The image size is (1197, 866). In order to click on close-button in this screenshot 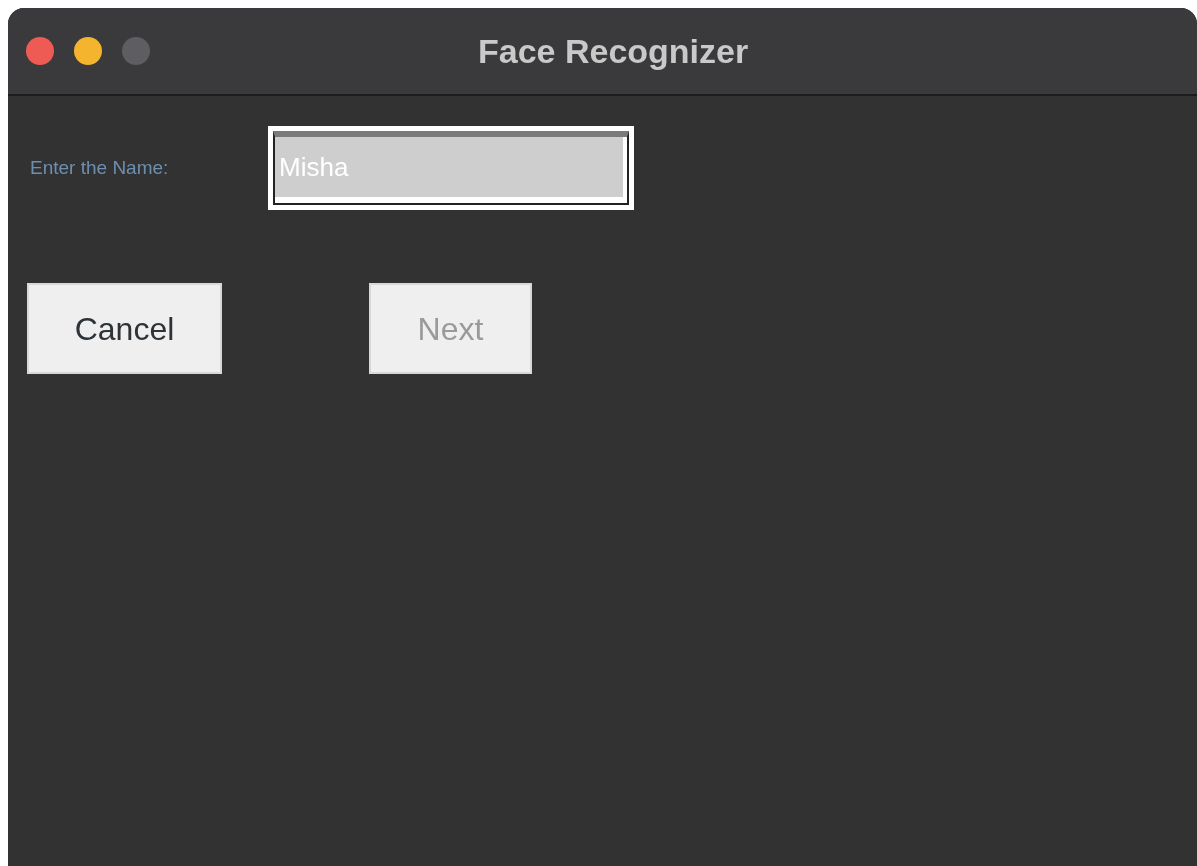, I will do `click(40, 51)`.